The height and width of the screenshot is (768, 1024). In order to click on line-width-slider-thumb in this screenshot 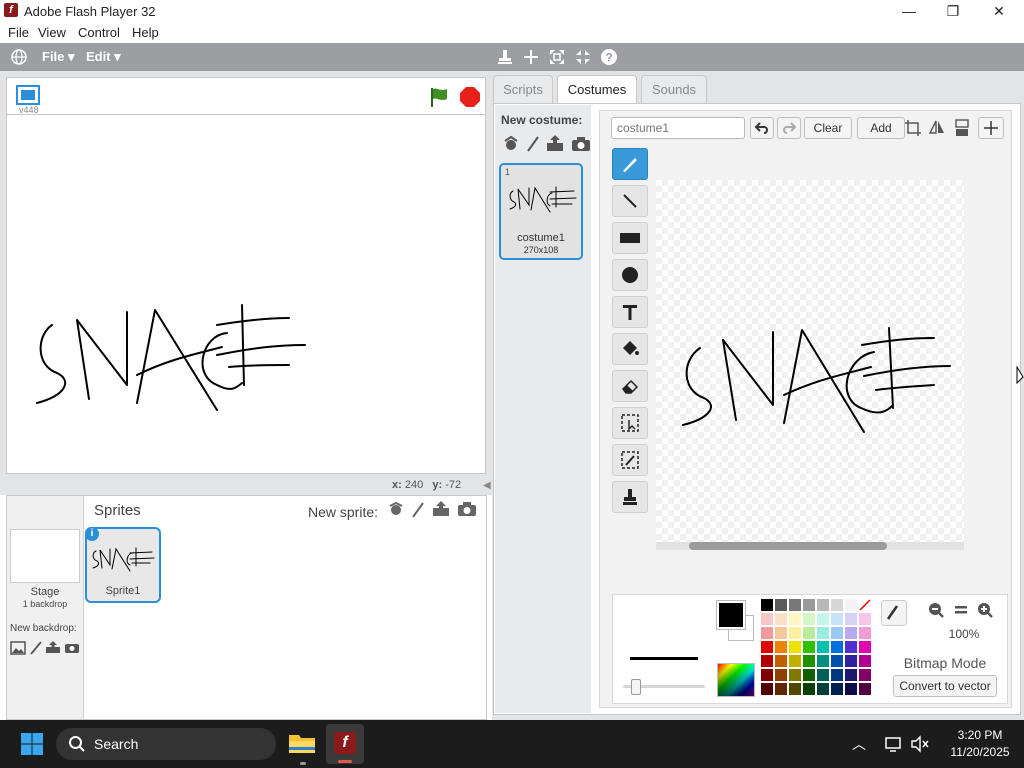, I will do `click(636, 687)`.